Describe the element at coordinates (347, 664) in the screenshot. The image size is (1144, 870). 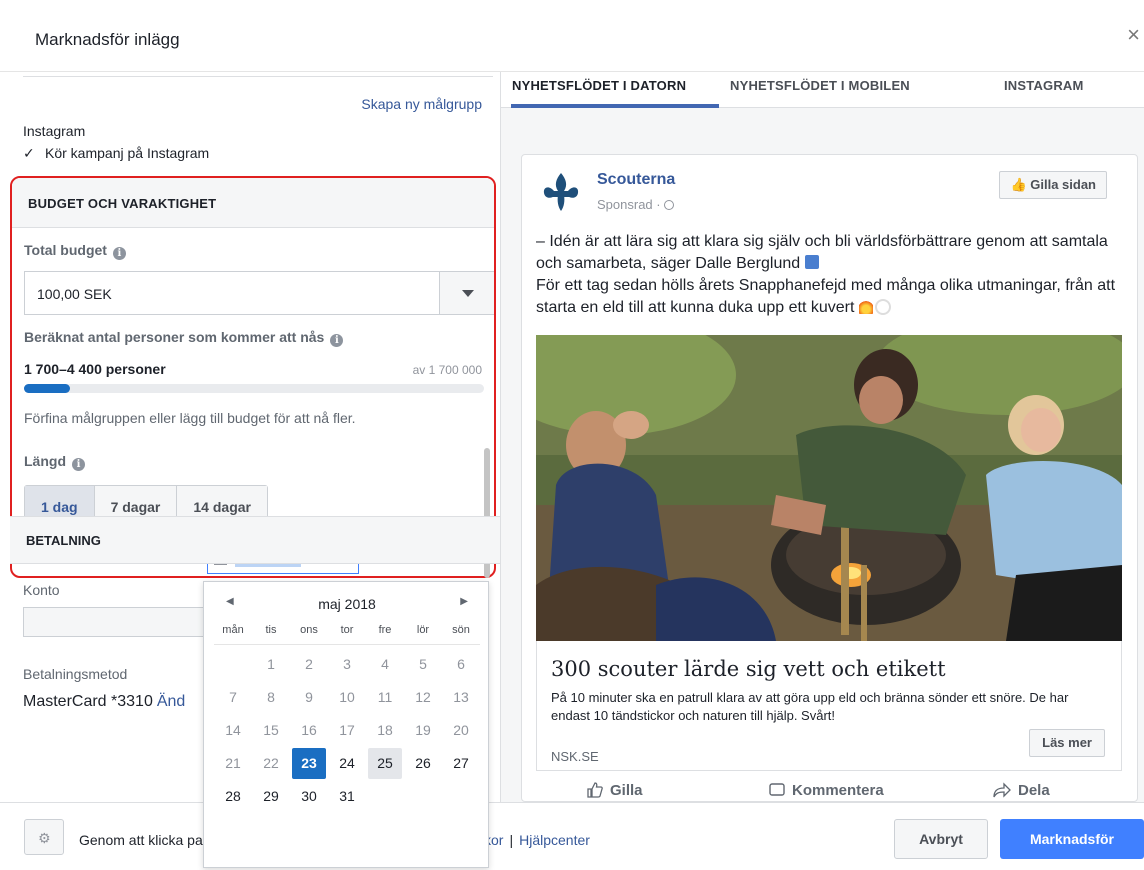
I see `calendar-day: 3` at that location.